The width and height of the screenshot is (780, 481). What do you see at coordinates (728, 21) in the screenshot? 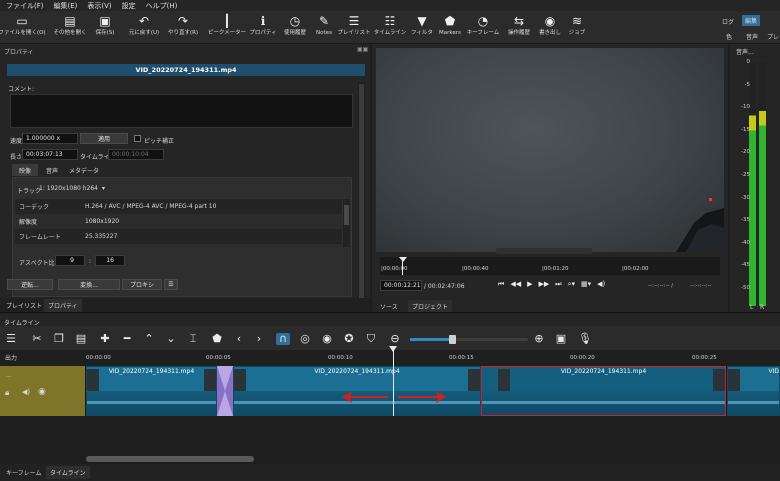
I see `layout-logging: ログ` at bounding box center [728, 21].